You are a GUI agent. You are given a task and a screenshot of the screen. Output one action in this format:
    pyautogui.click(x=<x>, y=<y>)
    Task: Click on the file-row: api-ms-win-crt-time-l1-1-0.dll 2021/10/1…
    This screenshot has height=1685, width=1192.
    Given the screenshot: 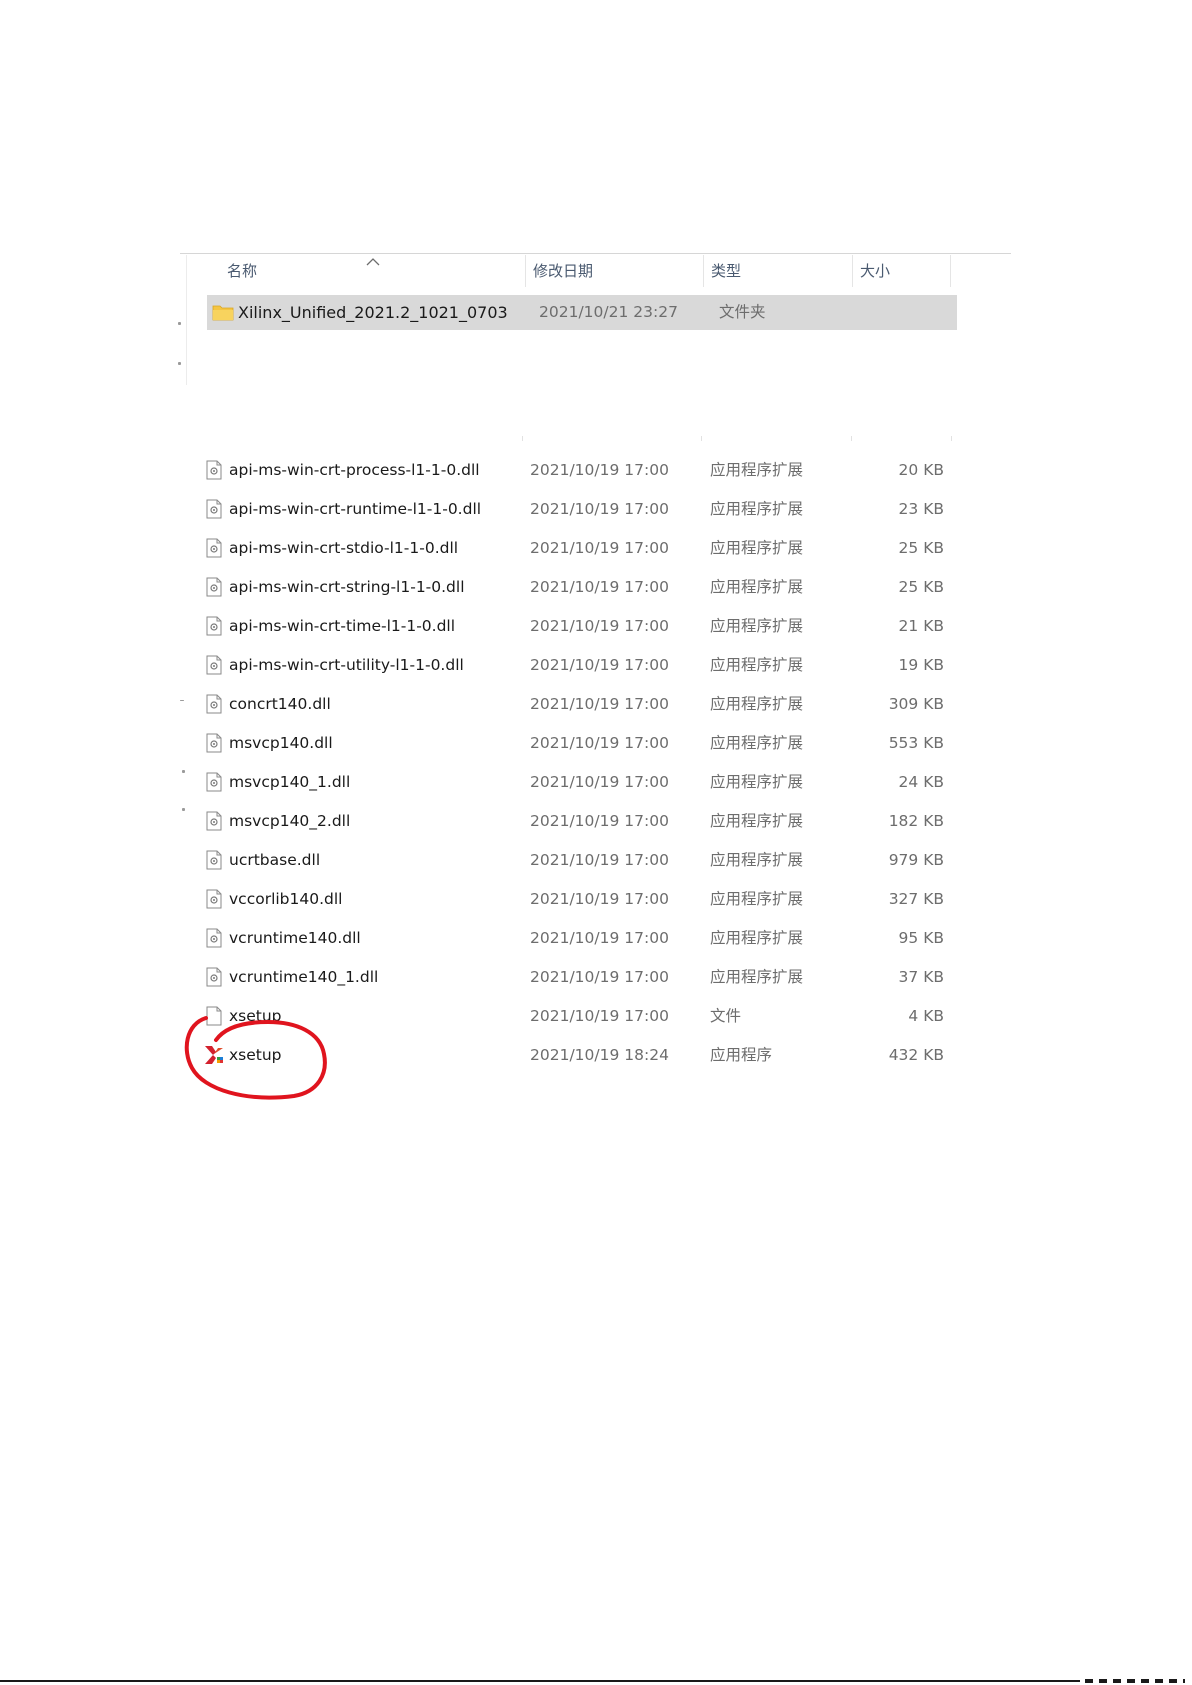 What is the action you would take?
    pyautogui.click(x=580, y=626)
    